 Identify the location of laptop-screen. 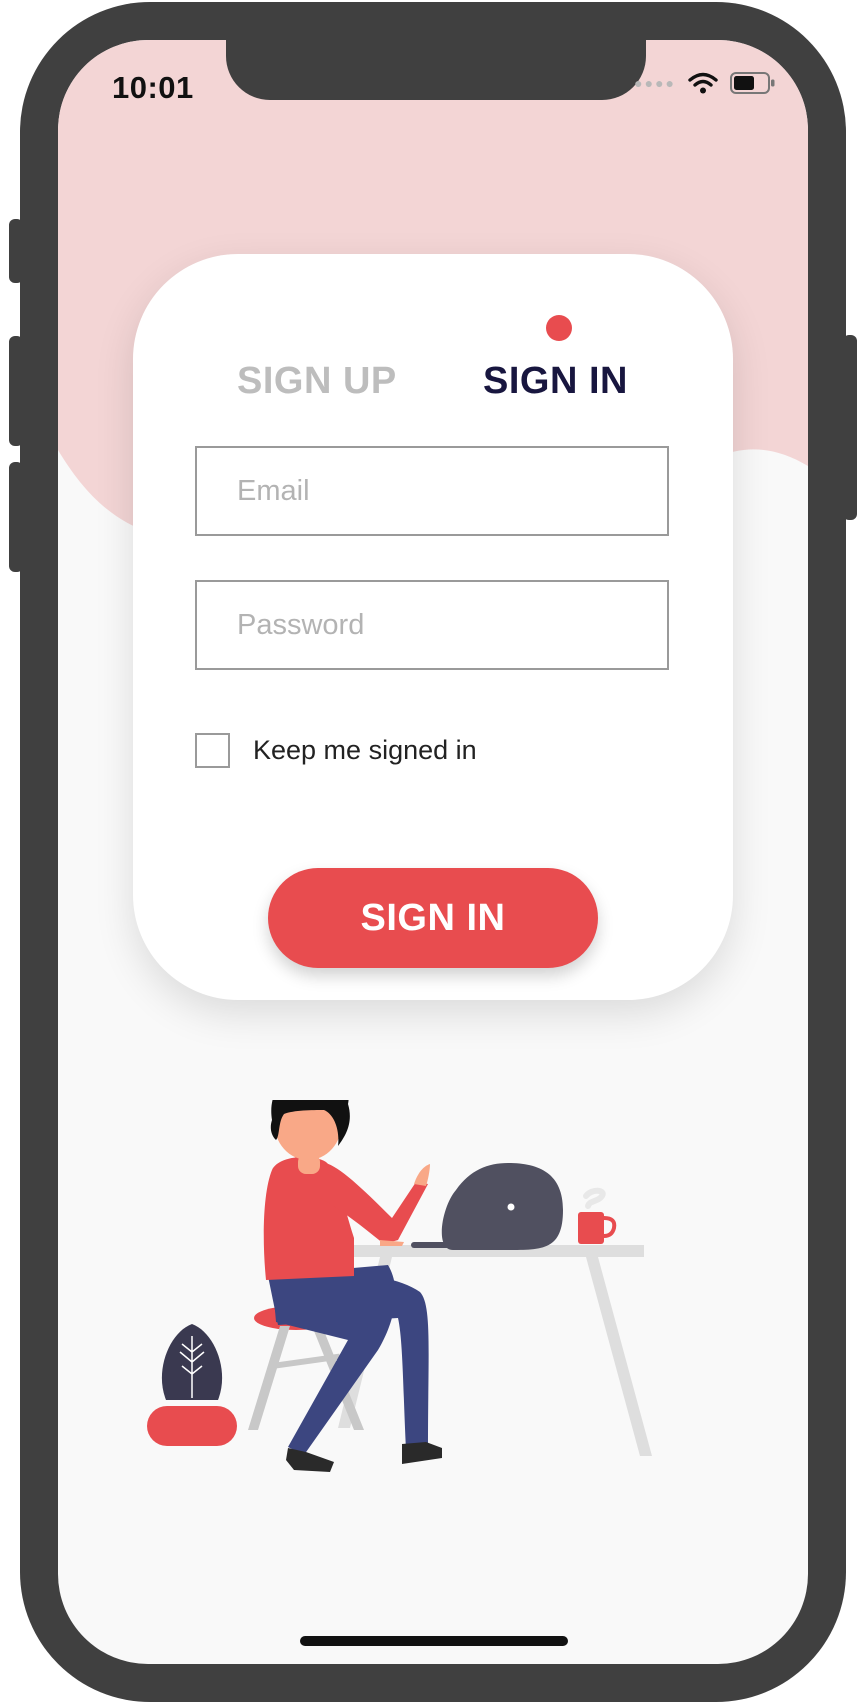
(502, 1206).